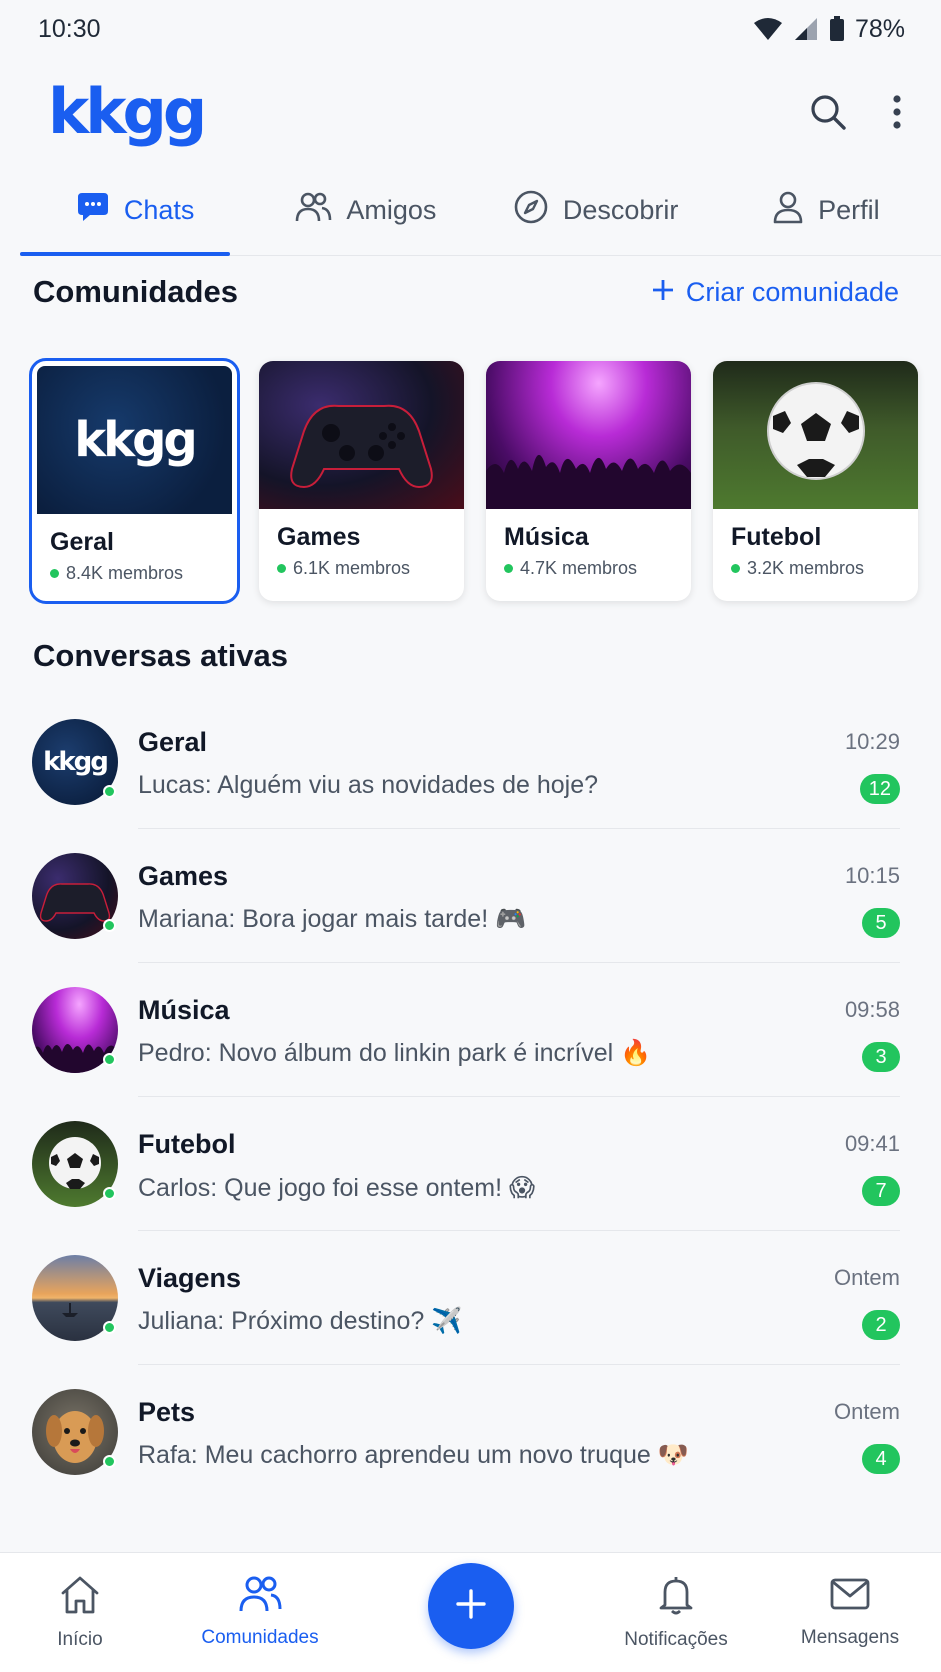  What do you see at coordinates (466, 656) in the screenshot?
I see `chats-header: Conversas ativas` at bounding box center [466, 656].